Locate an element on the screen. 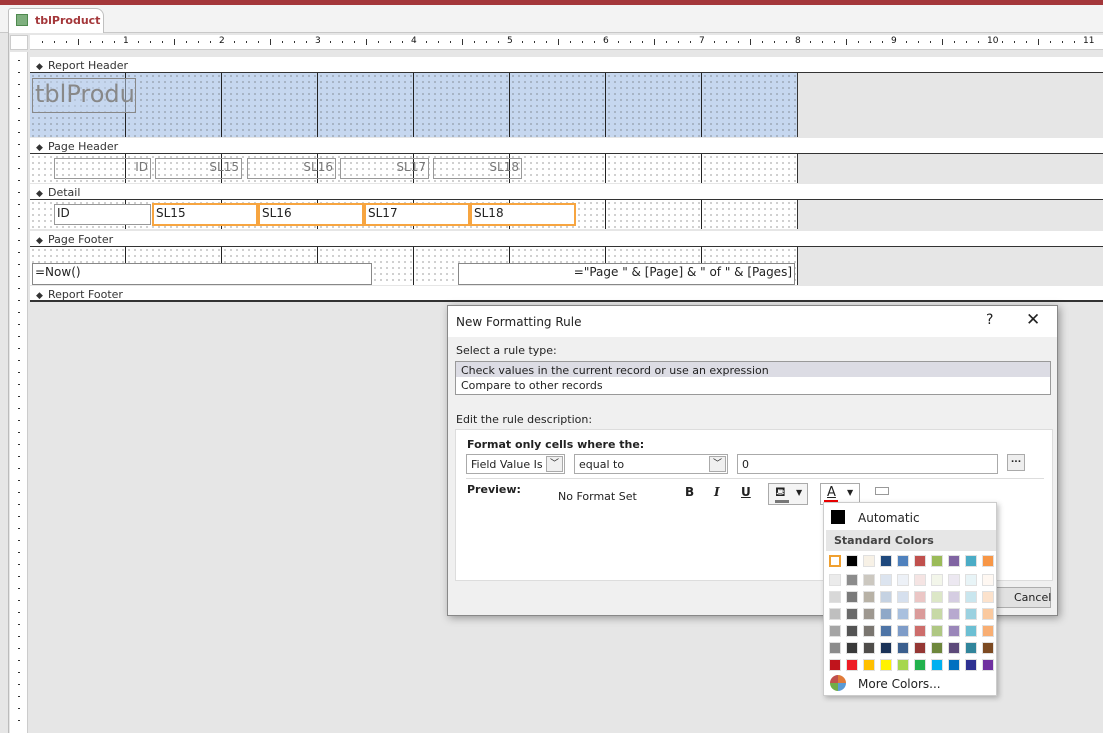  horizontal-ruler: 1 2 3 4 5 6 7 8 9 10 11 is located at coordinates (566, 42).